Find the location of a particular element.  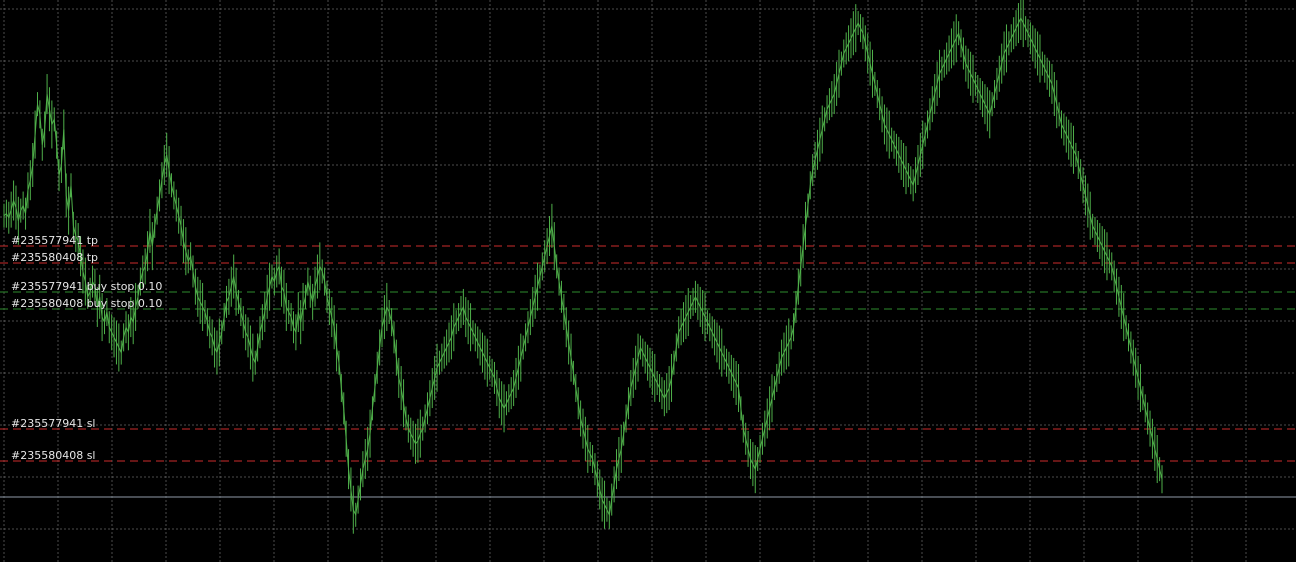

order-line-label: #235577941 buy stop 0.10 is located at coordinates (86, 286).